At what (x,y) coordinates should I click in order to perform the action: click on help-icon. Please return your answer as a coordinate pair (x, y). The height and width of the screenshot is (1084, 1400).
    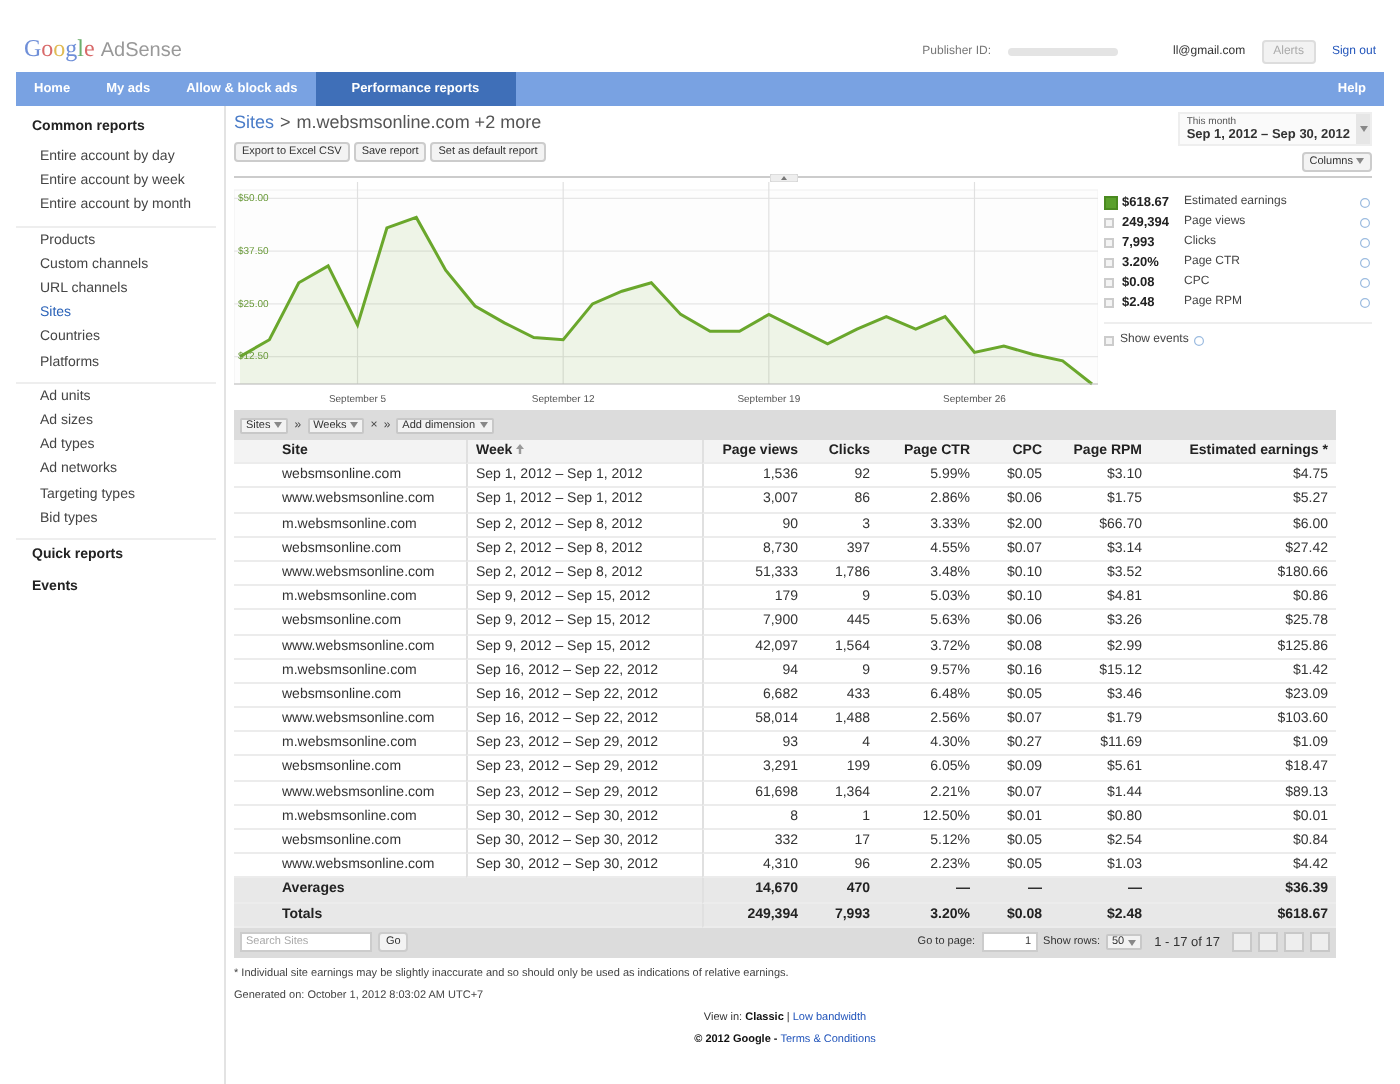
    Looking at the image, I should click on (1199, 340).